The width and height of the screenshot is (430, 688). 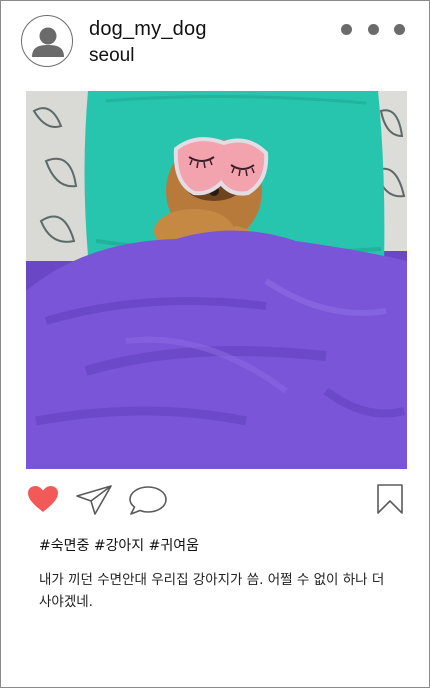 I want to click on save-button, so click(x=390, y=499).